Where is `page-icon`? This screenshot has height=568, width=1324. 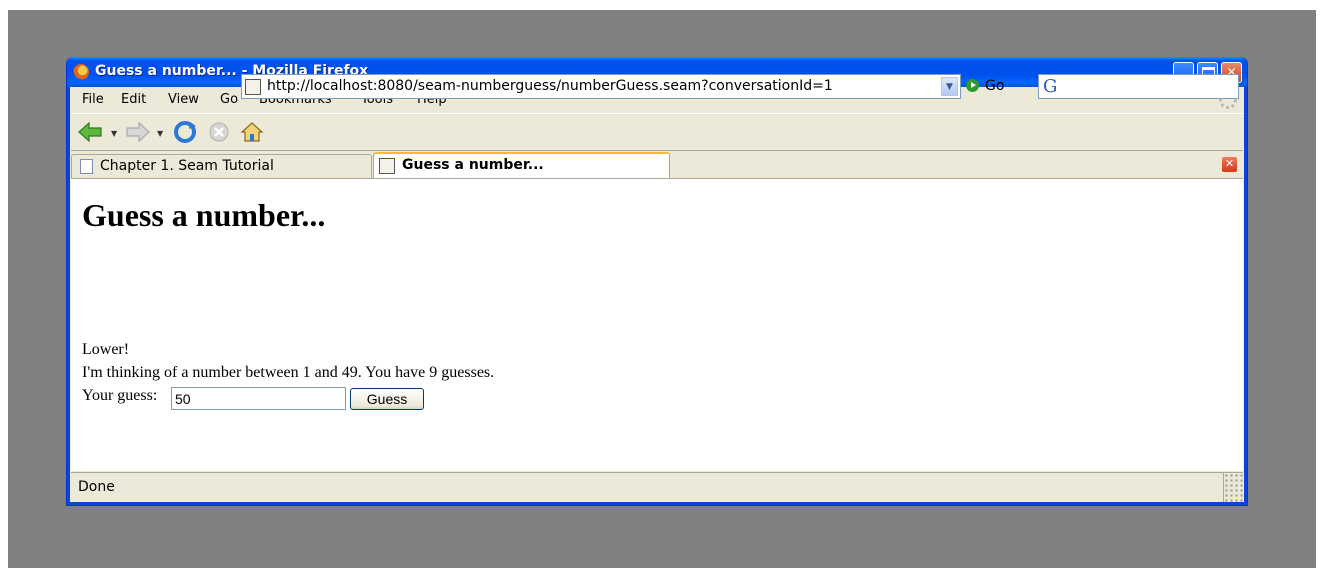
page-icon is located at coordinates (86, 166).